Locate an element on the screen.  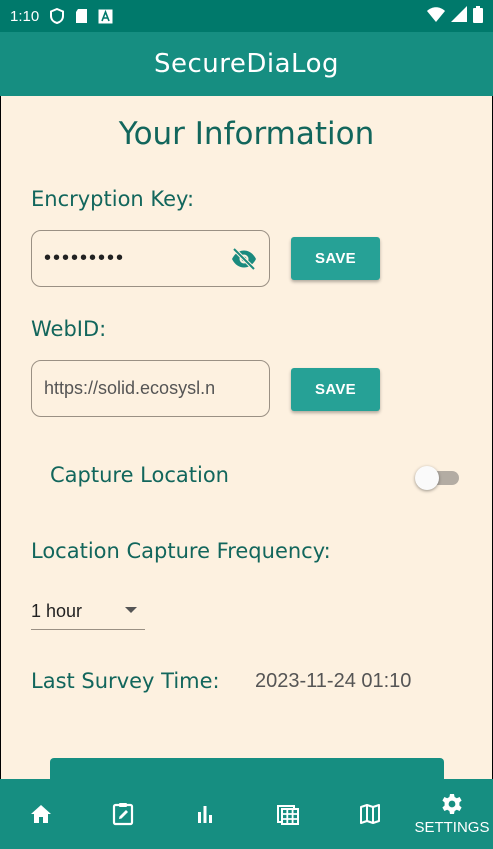
gear-icon is located at coordinates (452, 804).